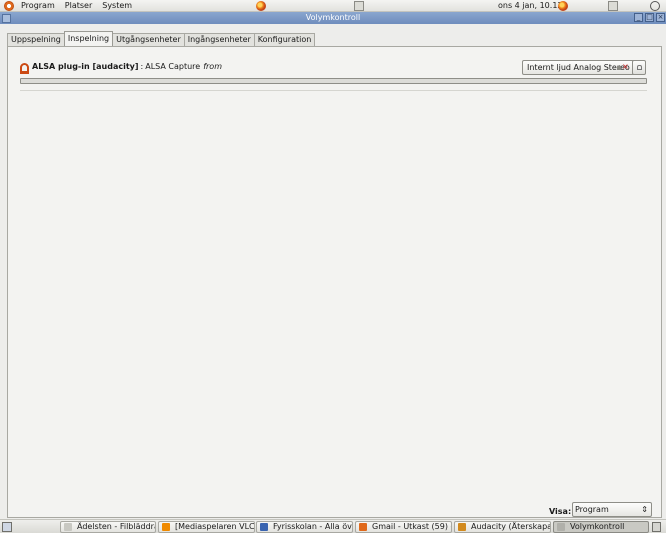 The height and width of the screenshot is (533, 666). I want to click on top-panel: Program Platser System ons 4 jan, 10.12, so click(333, 6).